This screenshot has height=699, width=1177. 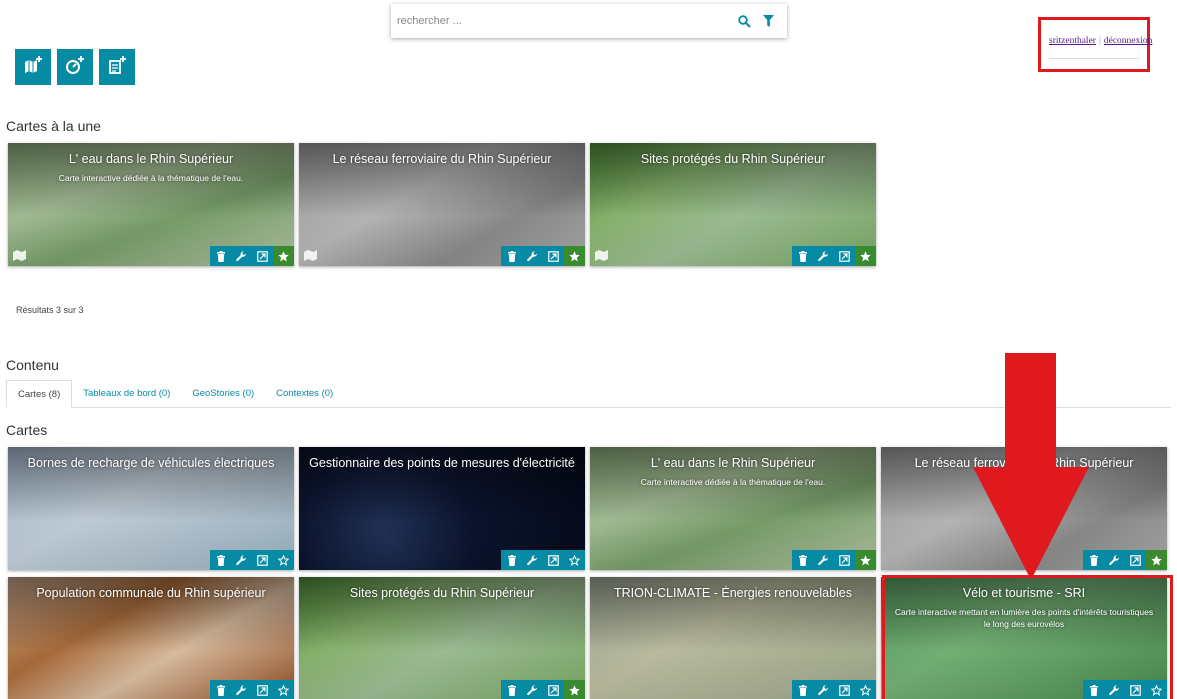 I want to click on tab-contextes: Contextes (0), so click(x=304, y=394).